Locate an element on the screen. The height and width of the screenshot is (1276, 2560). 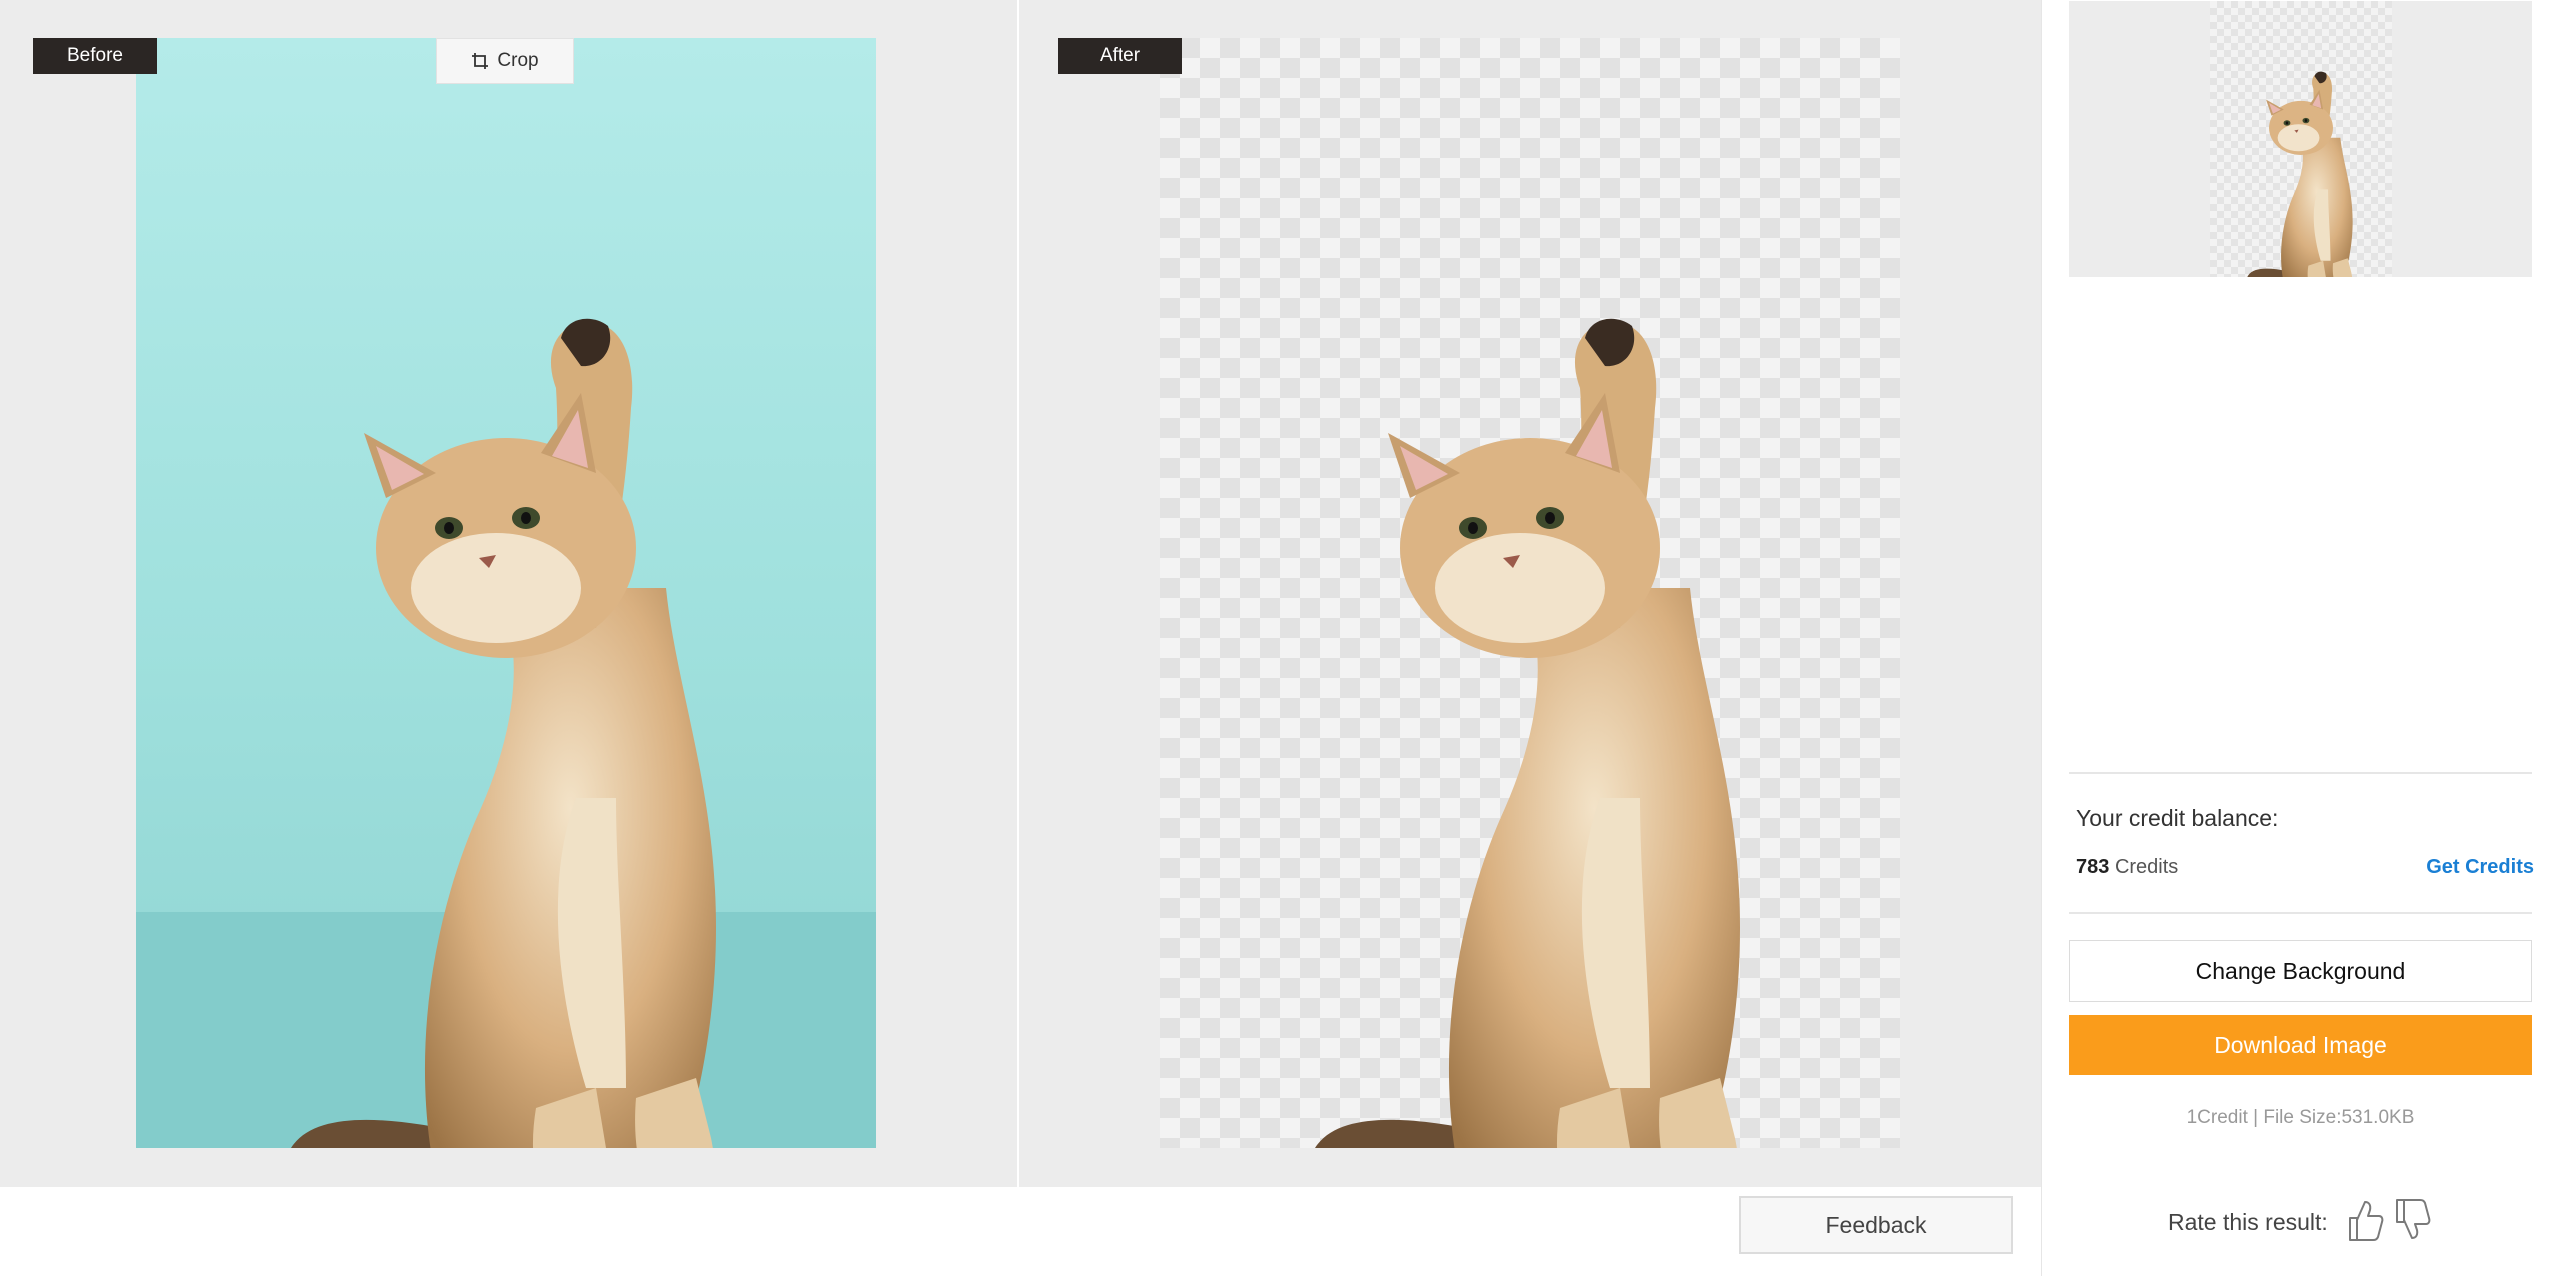
thumbnail-checkerboard is located at coordinates (2301, 139).